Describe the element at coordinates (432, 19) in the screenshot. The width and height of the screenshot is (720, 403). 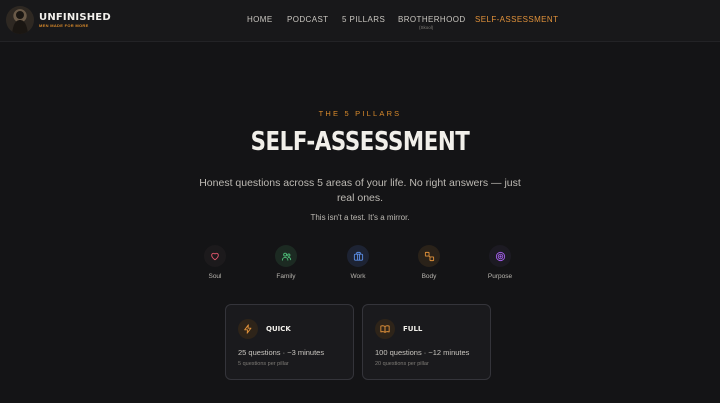
I see `nav-brotherhood: BROTHERHOOD` at that location.